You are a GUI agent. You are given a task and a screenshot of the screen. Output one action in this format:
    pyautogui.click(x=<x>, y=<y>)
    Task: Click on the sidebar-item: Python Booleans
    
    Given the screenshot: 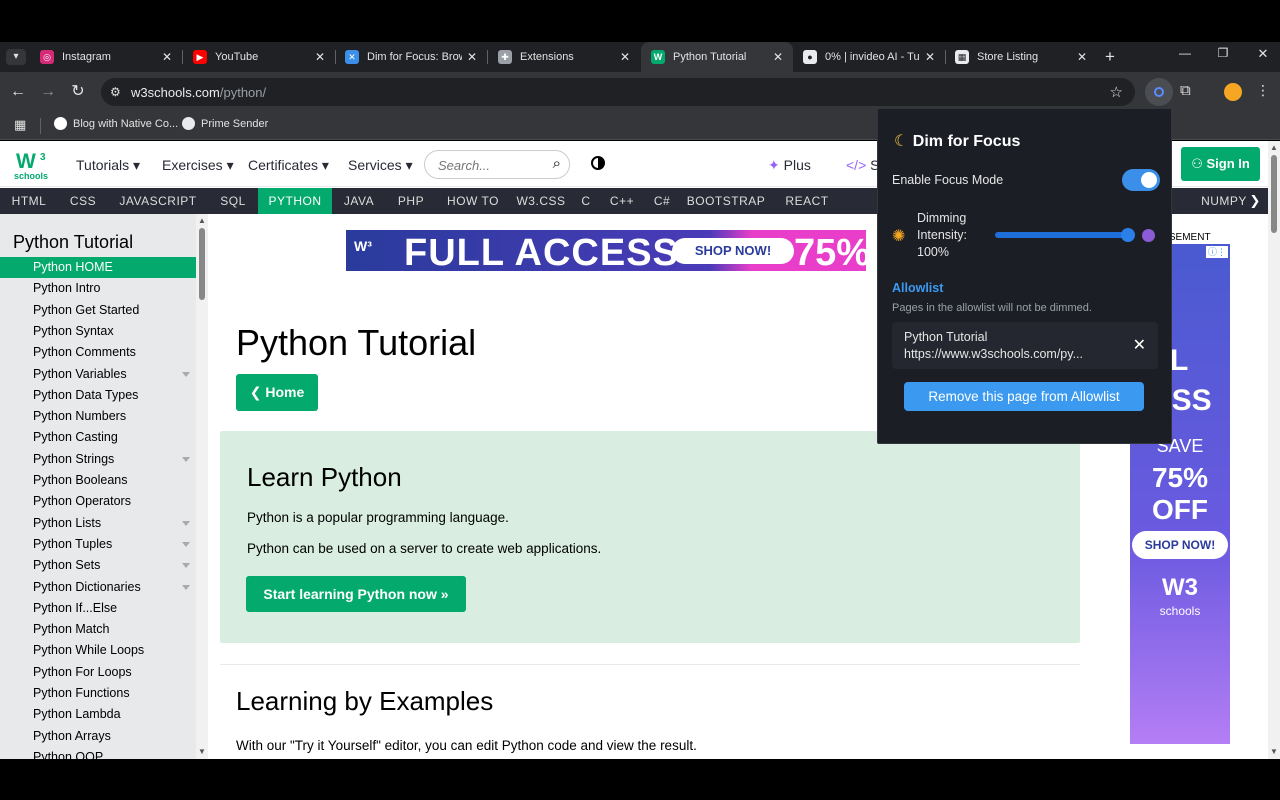 What is the action you would take?
    pyautogui.click(x=98, y=480)
    